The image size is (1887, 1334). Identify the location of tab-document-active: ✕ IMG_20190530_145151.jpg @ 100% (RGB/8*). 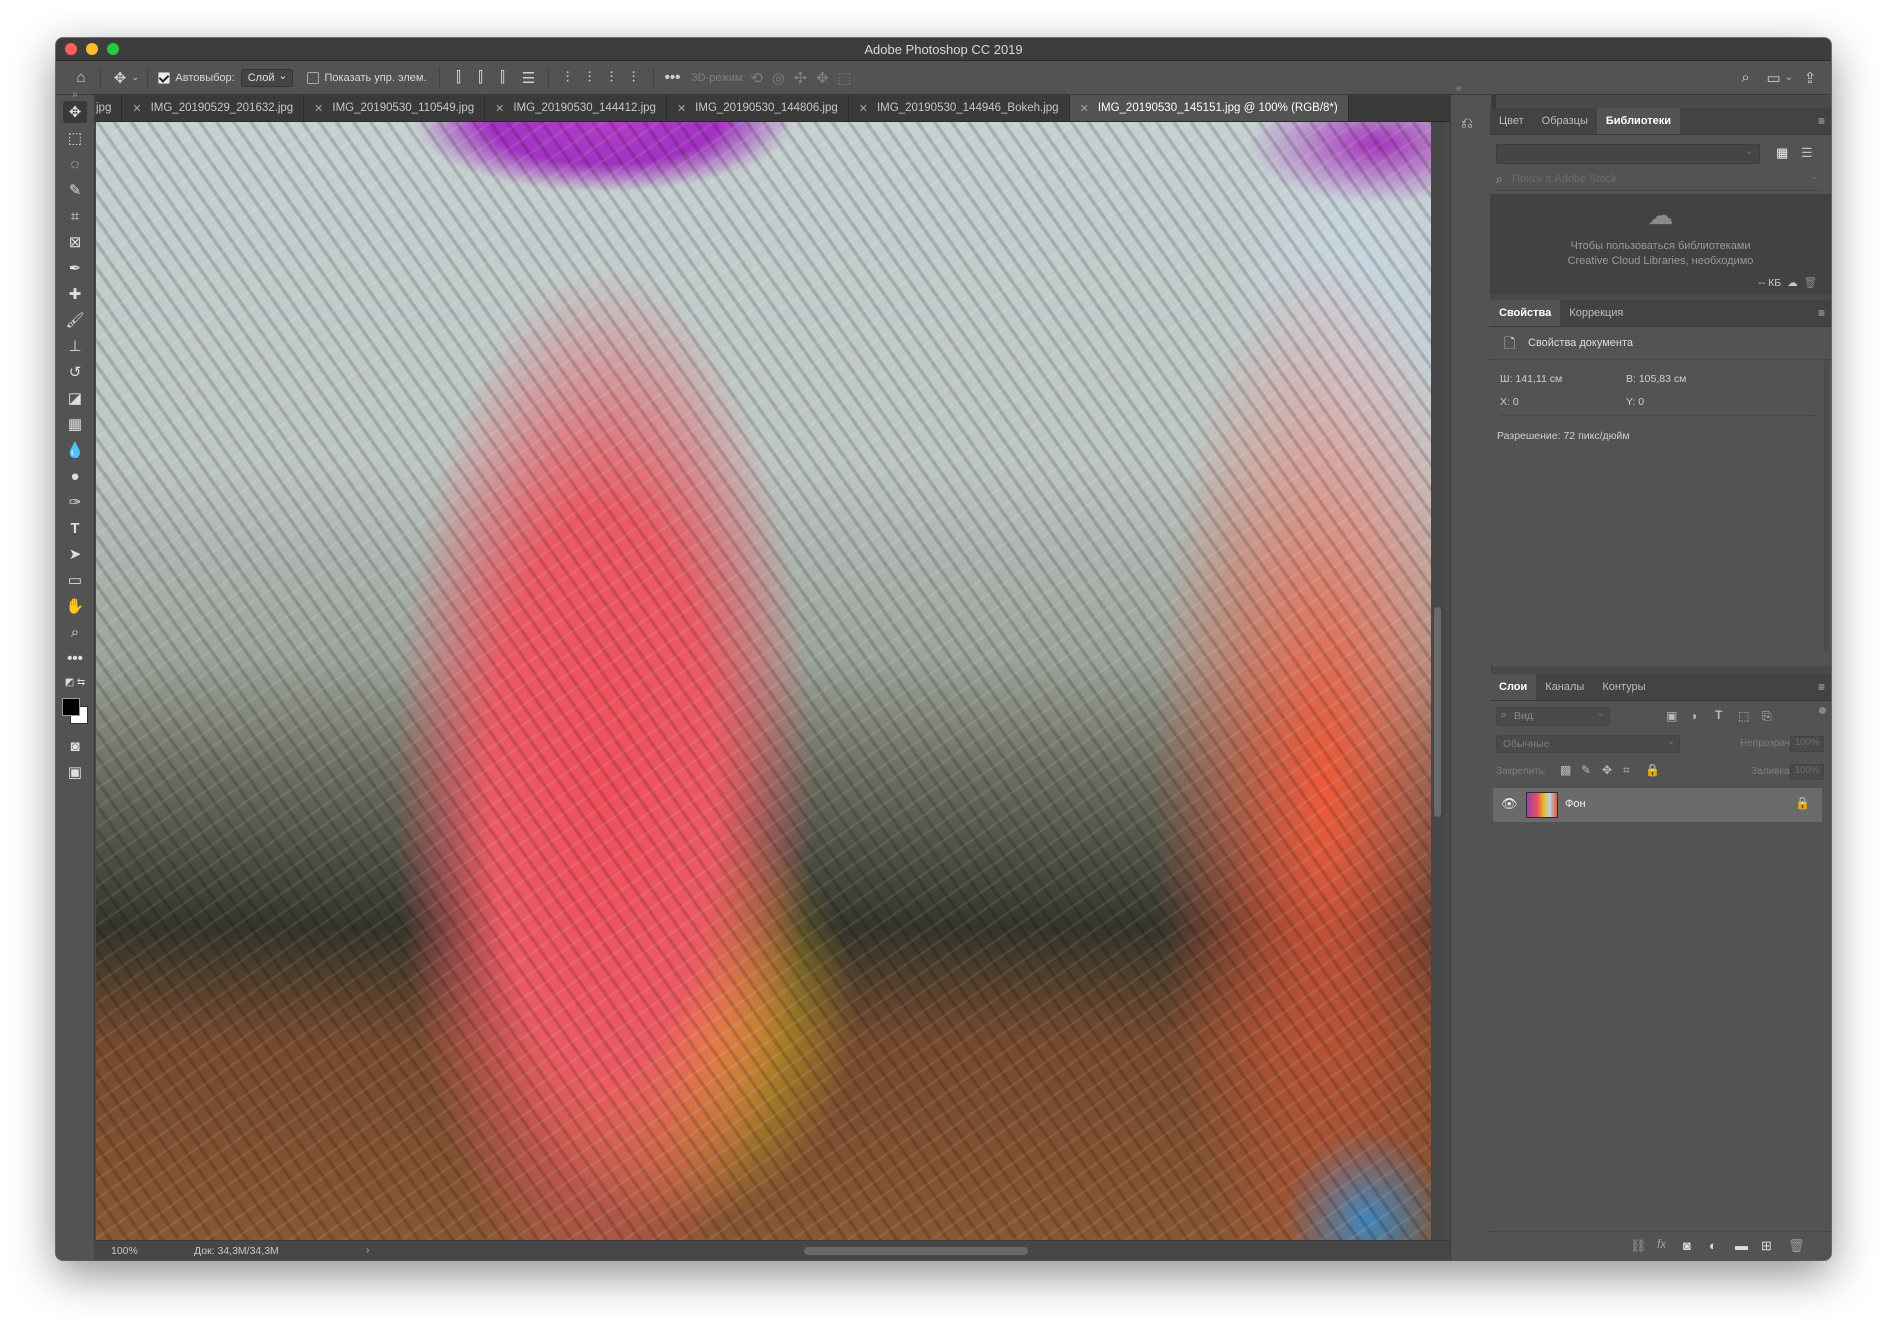
(1209, 108).